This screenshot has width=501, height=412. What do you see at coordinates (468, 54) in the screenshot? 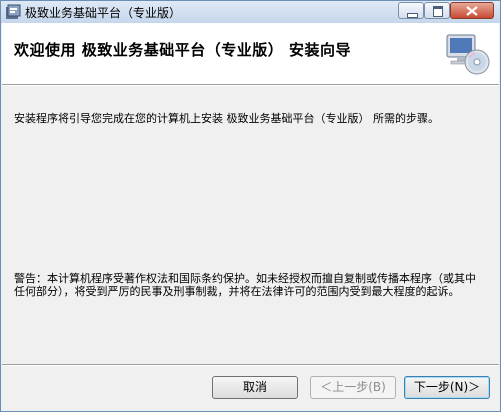
I see `computer-cd-icon` at bounding box center [468, 54].